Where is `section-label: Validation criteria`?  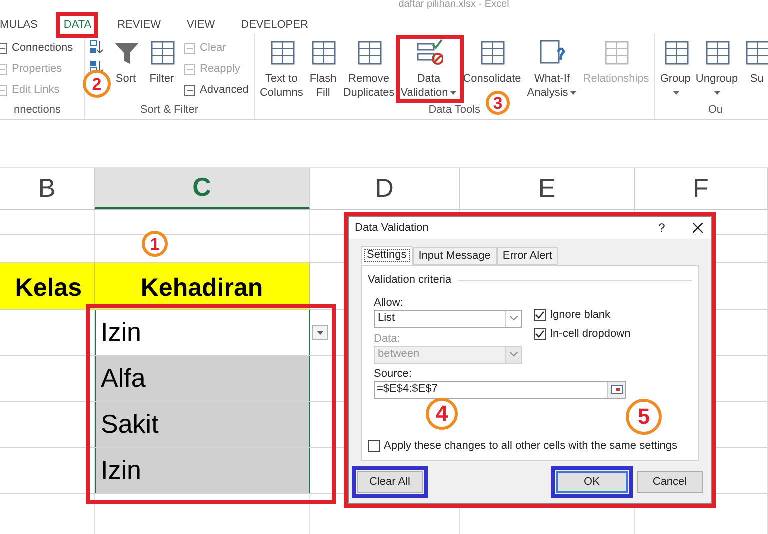
section-label: Validation criteria is located at coordinates (410, 280).